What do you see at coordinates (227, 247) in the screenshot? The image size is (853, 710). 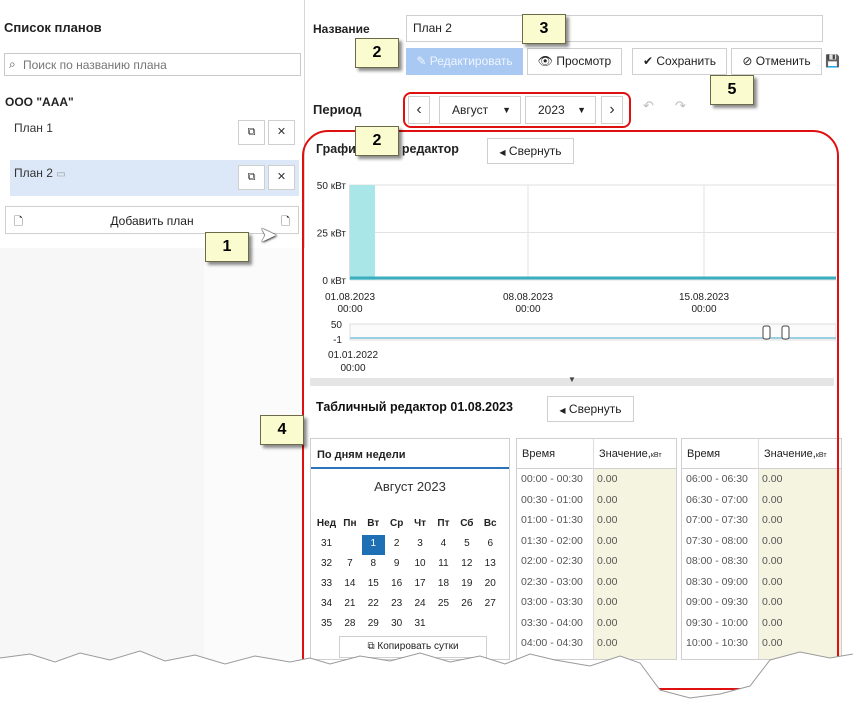 I see `callout-badge: 1` at bounding box center [227, 247].